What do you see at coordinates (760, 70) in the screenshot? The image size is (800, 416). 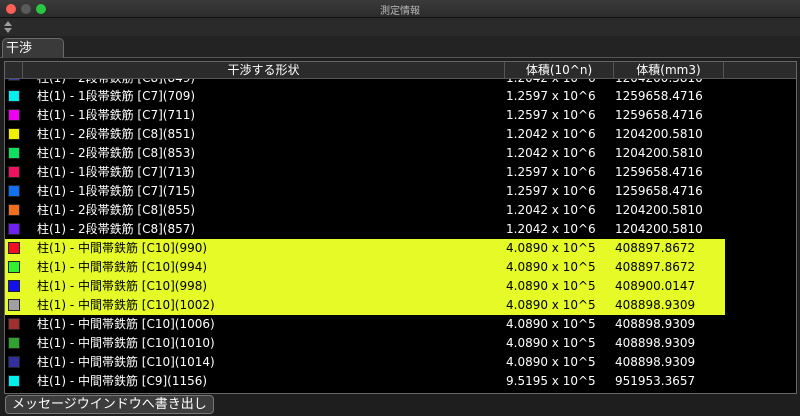 I see `column-header-extra` at bounding box center [760, 70].